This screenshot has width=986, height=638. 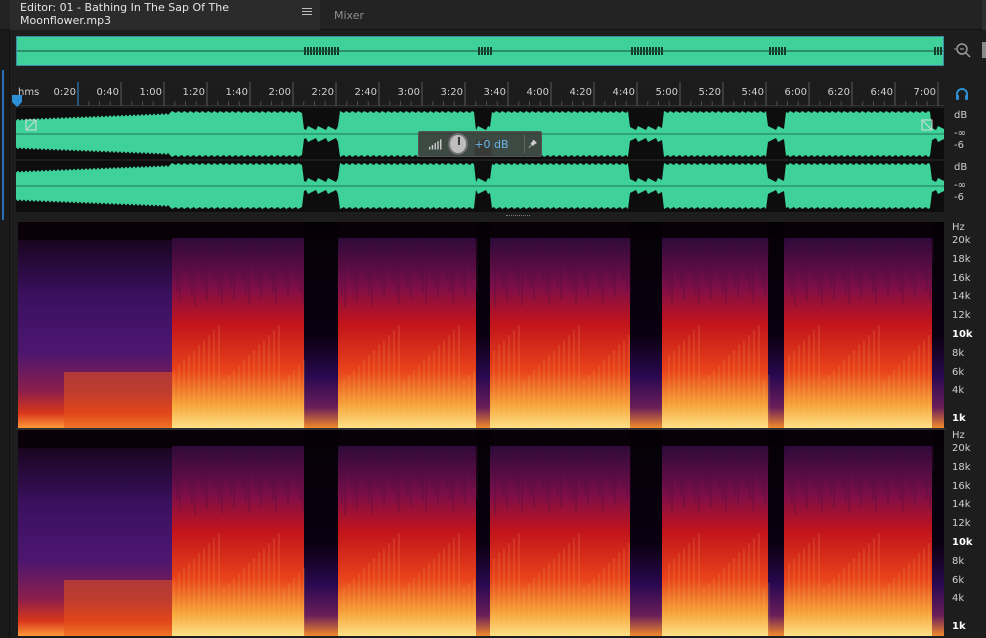 I want to click on ruler-label: 2:40, so click(x=365, y=92).